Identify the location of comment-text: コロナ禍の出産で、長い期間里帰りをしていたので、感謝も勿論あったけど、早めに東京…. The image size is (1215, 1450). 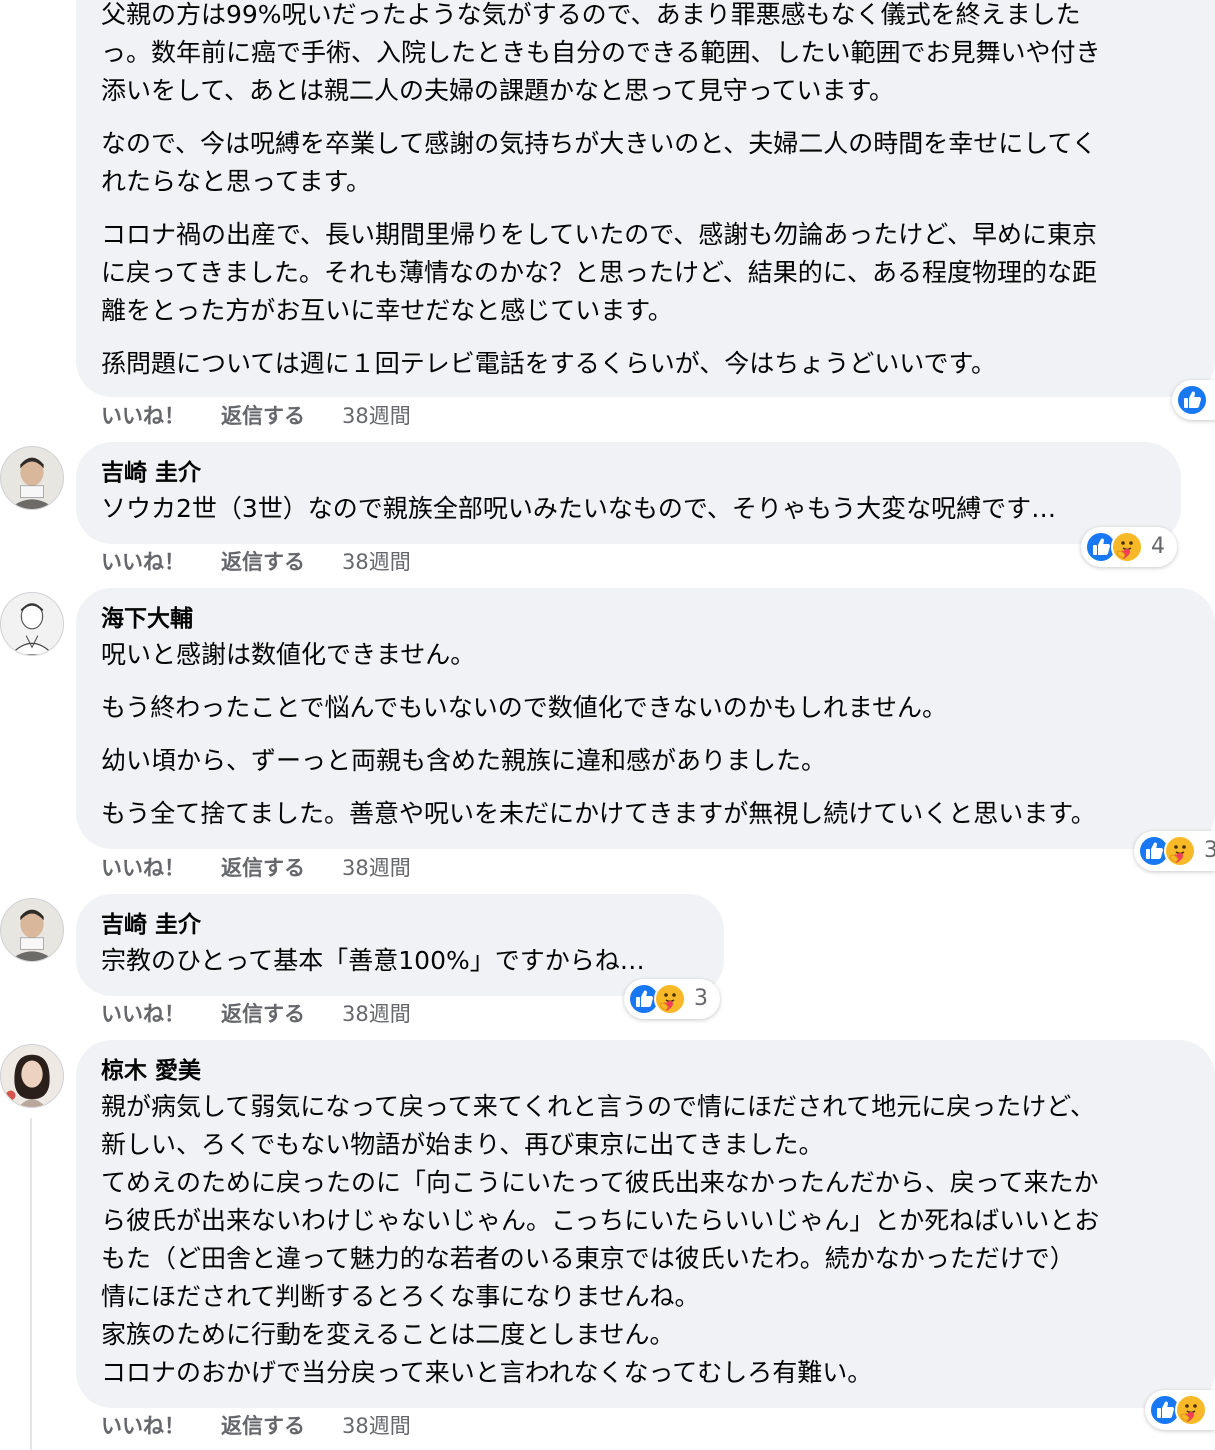
(599, 272).